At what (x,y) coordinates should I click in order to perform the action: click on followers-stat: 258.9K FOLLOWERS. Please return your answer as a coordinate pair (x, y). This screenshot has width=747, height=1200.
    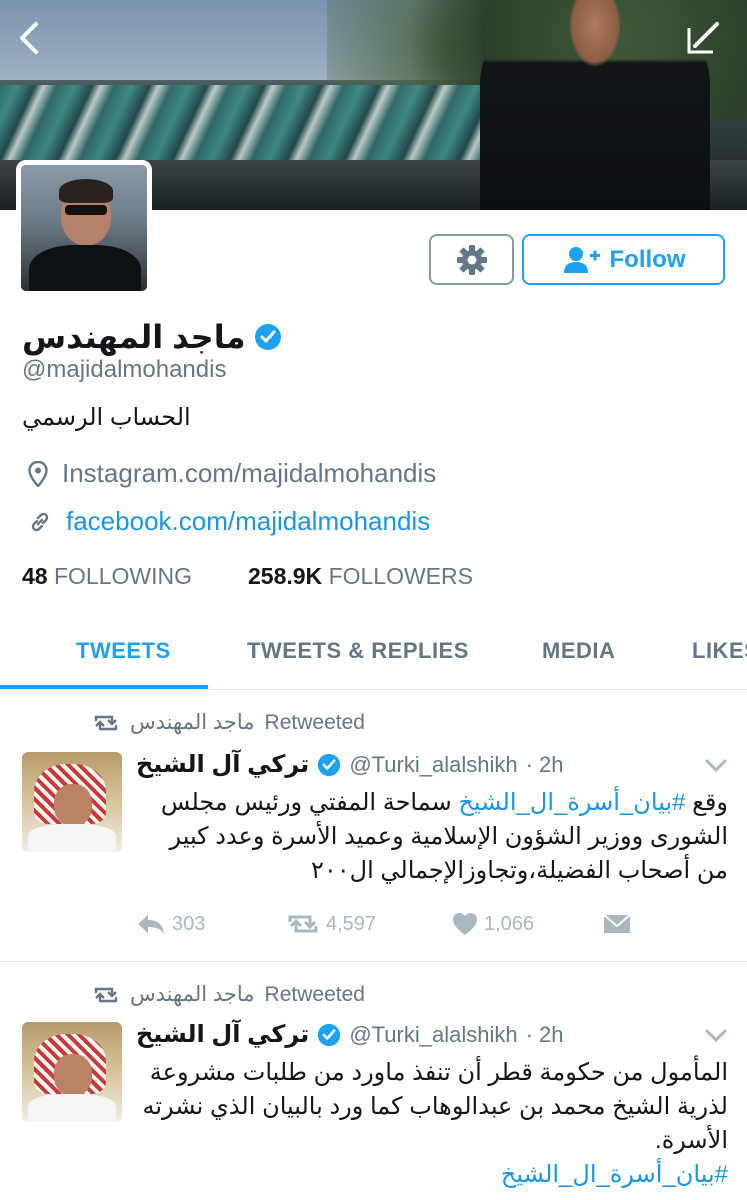
    Looking at the image, I should click on (360, 576).